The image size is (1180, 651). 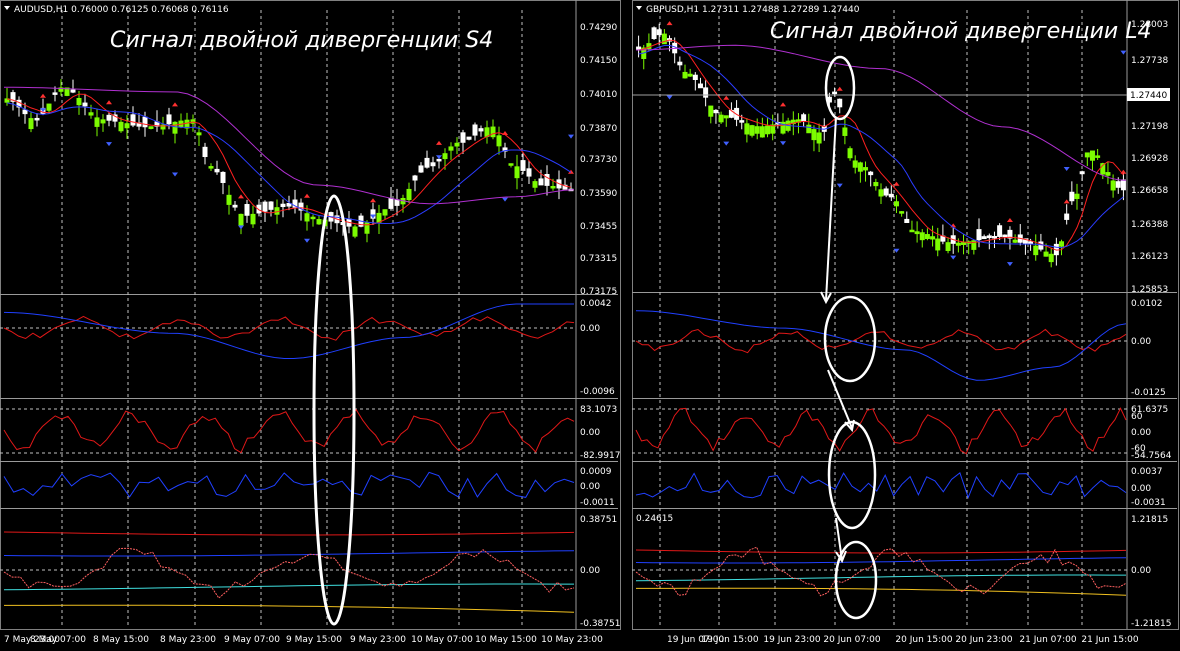 I want to click on panel2-tick: 60, so click(x=1137, y=417).